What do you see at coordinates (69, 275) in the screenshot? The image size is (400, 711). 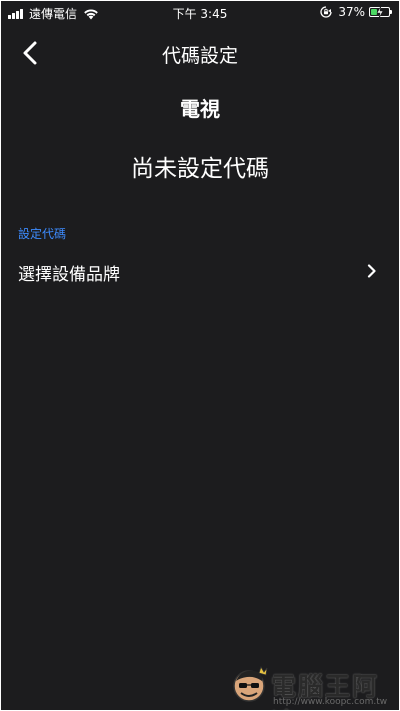 I see `list-row-label: 選擇設備品牌` at bounding box center [69, 275].